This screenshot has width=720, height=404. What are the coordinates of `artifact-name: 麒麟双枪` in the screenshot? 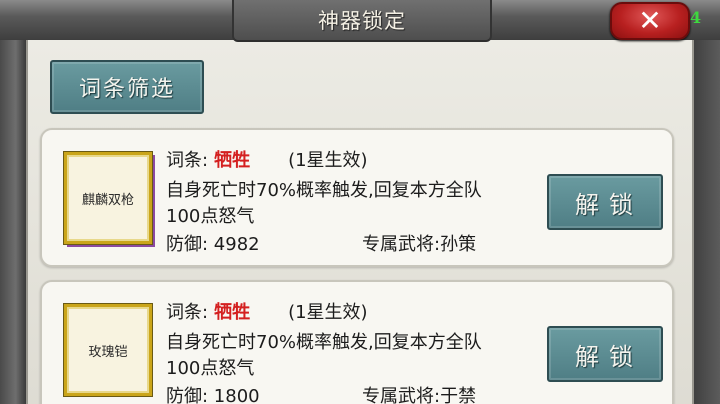 It's located at (107, 200).